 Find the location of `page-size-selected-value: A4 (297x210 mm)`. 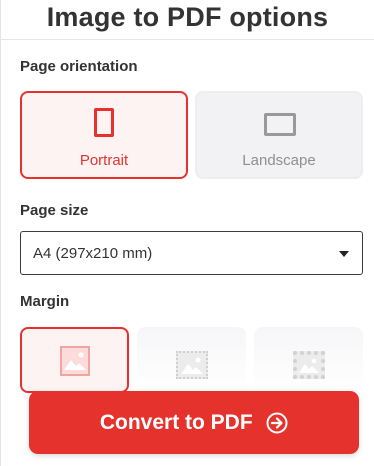

page-size-selected-value: A4 (297x210 mm) is located at coordinates (93, 253).